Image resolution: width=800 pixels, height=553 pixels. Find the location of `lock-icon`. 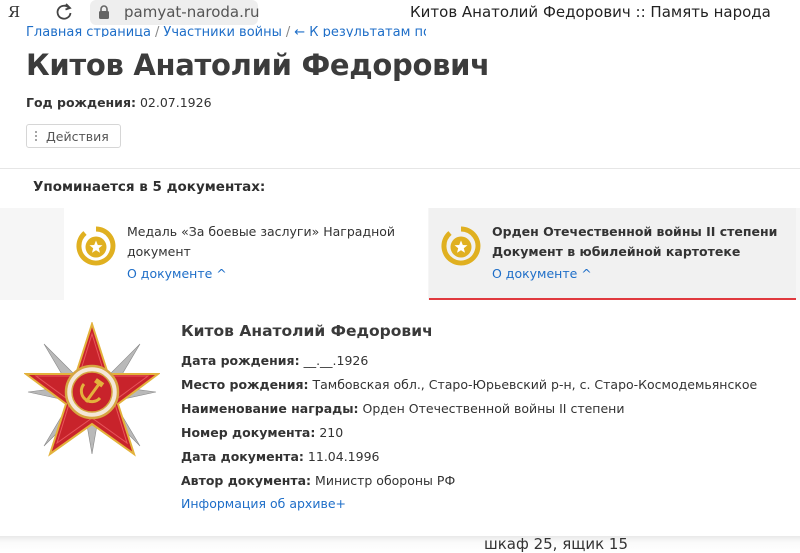

lock-icon is located at coordinates (104, 12).